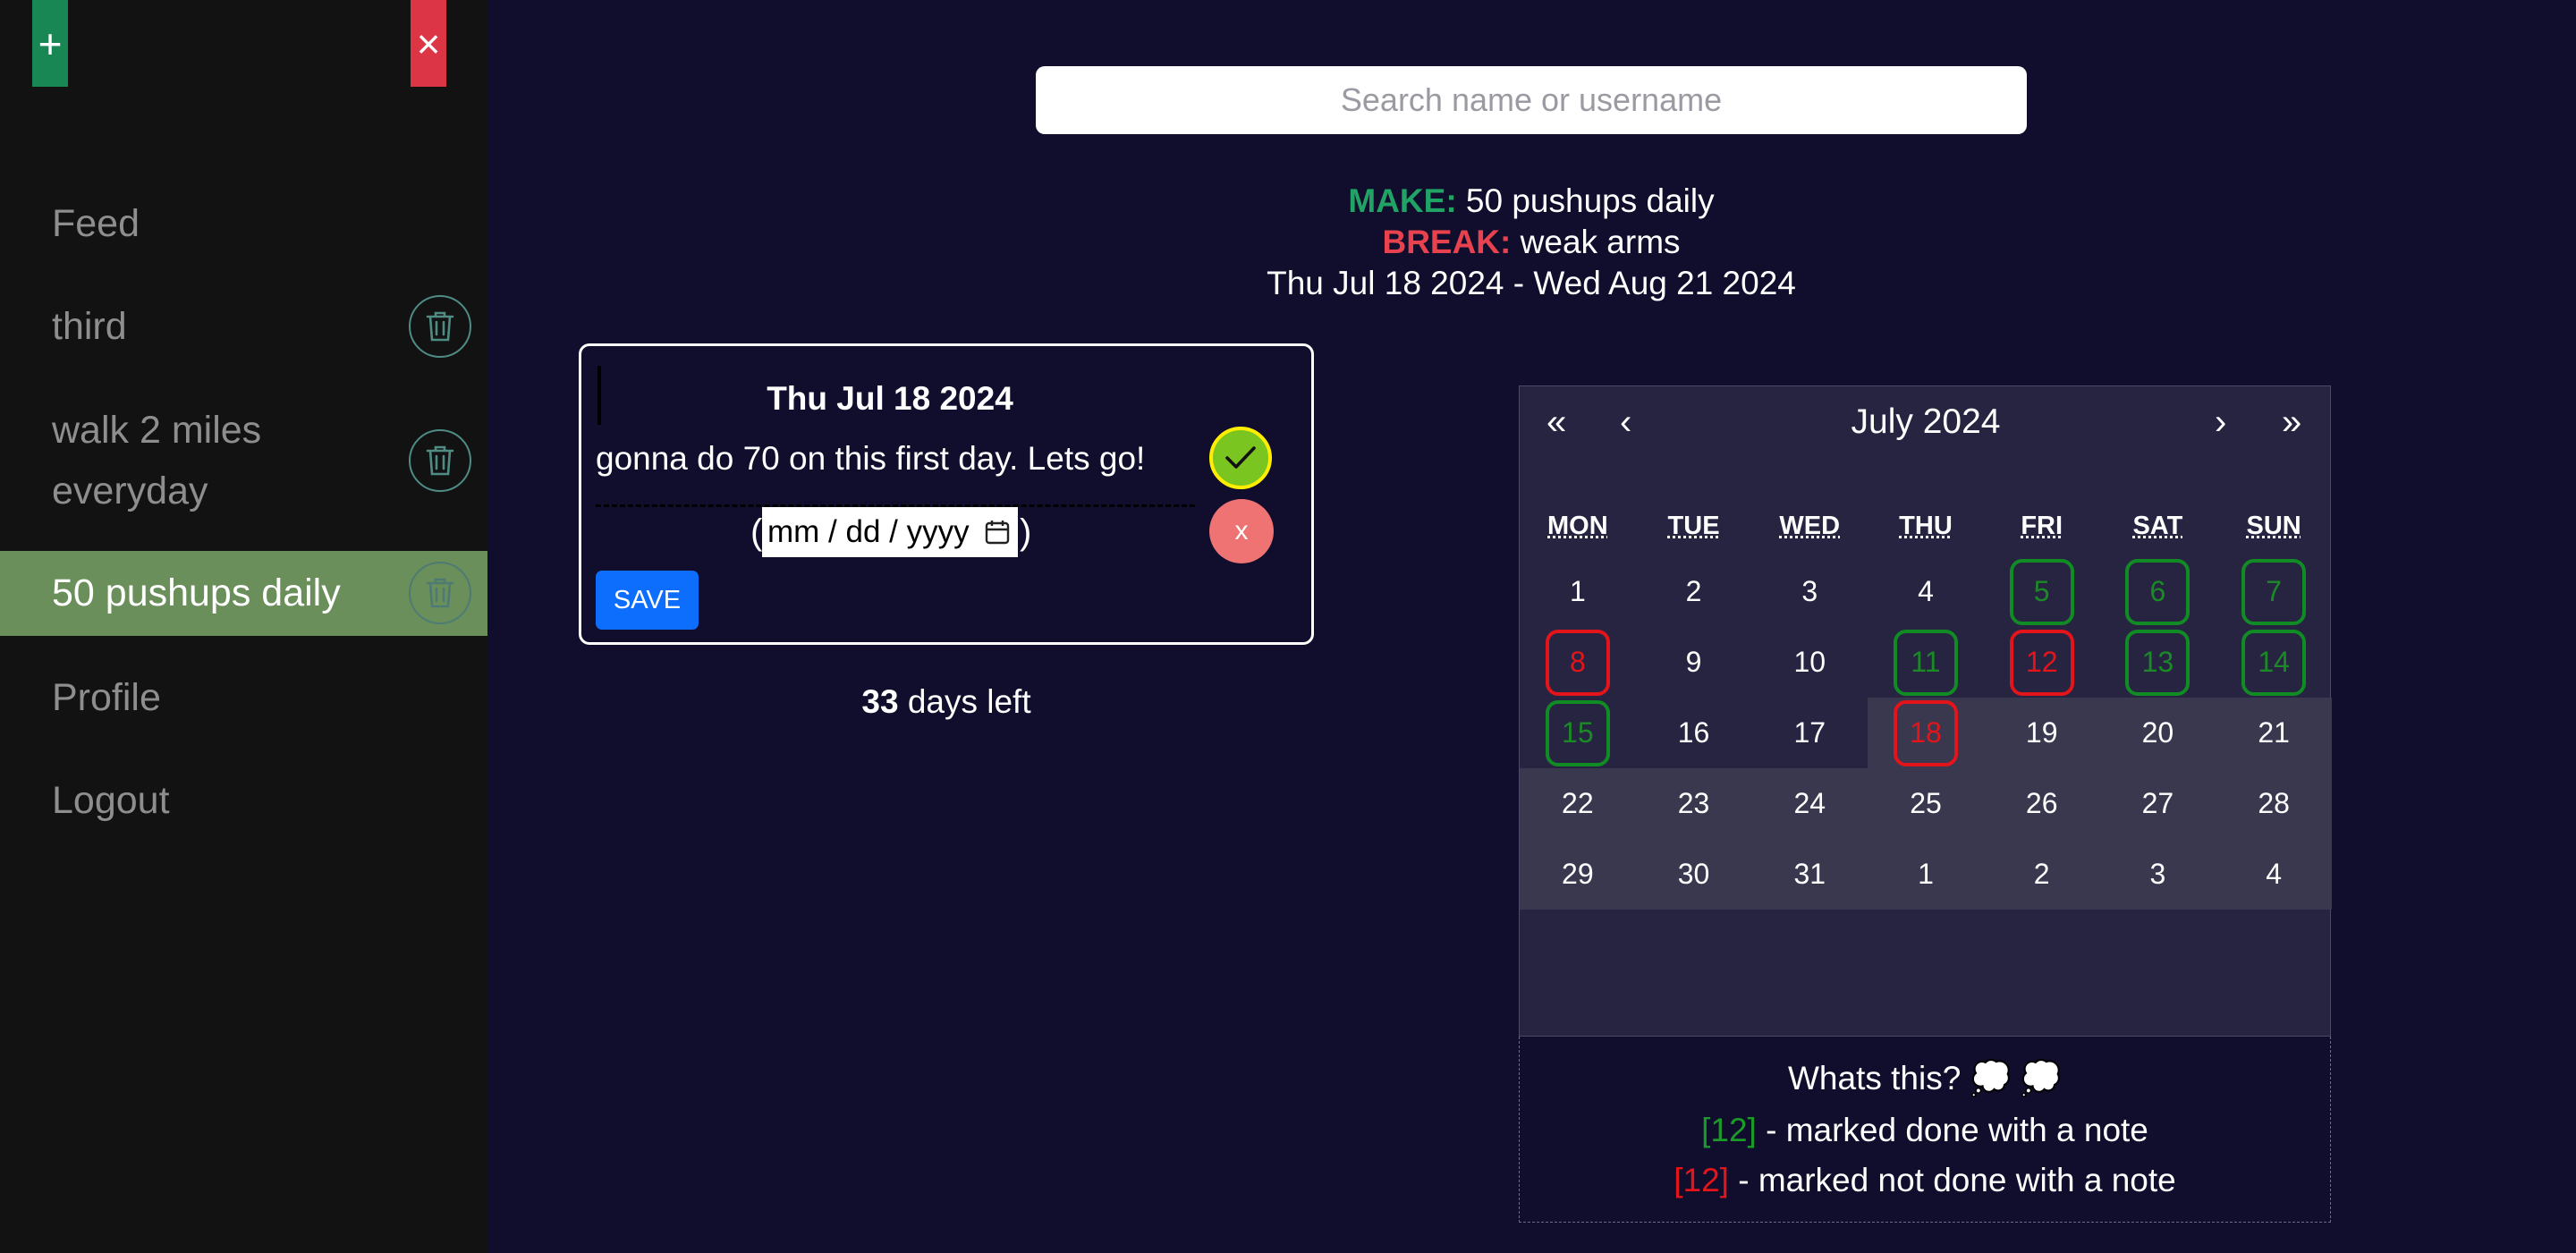 The width and height of the screenshot is (2576, 1253). What do you see at coordinates (756, 532) in the screenshot?
I see `paren-open: (` at bounding box center [756, 532].